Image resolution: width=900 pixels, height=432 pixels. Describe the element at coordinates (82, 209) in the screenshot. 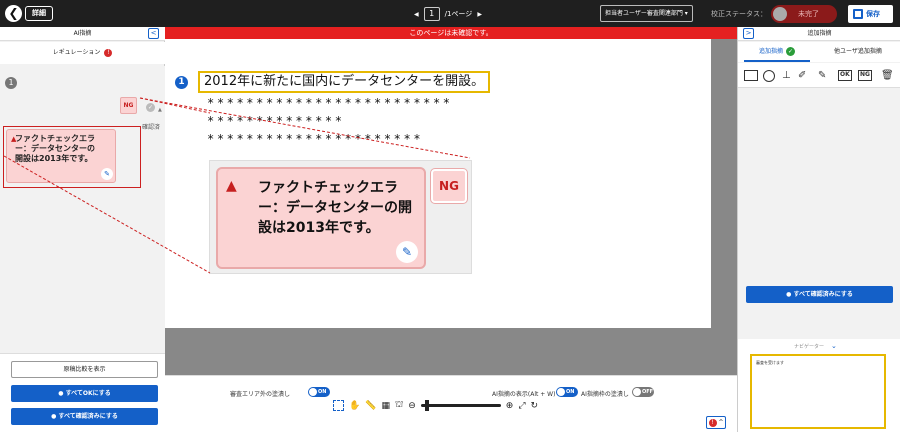

I see `finding-list: 1 ▲` at that location.